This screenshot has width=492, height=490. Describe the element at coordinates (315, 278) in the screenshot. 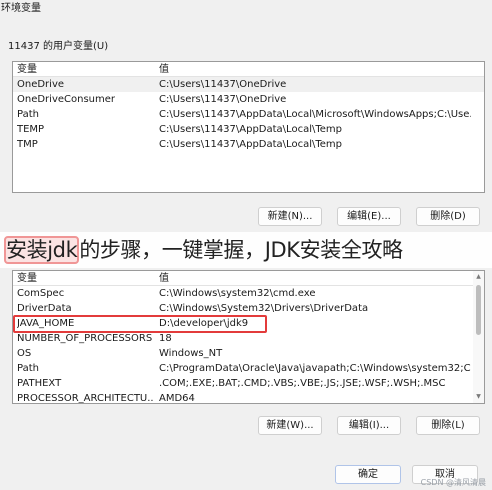

I see `system-vars-col-value: 值` at that location.